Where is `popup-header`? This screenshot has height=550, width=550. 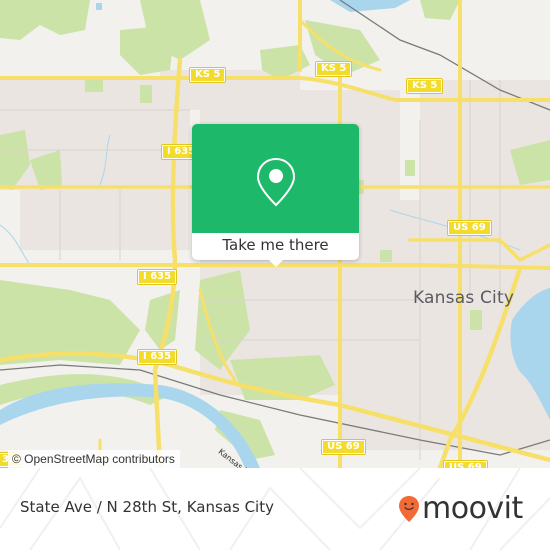 popup-header is located at coordinates (275, 178).